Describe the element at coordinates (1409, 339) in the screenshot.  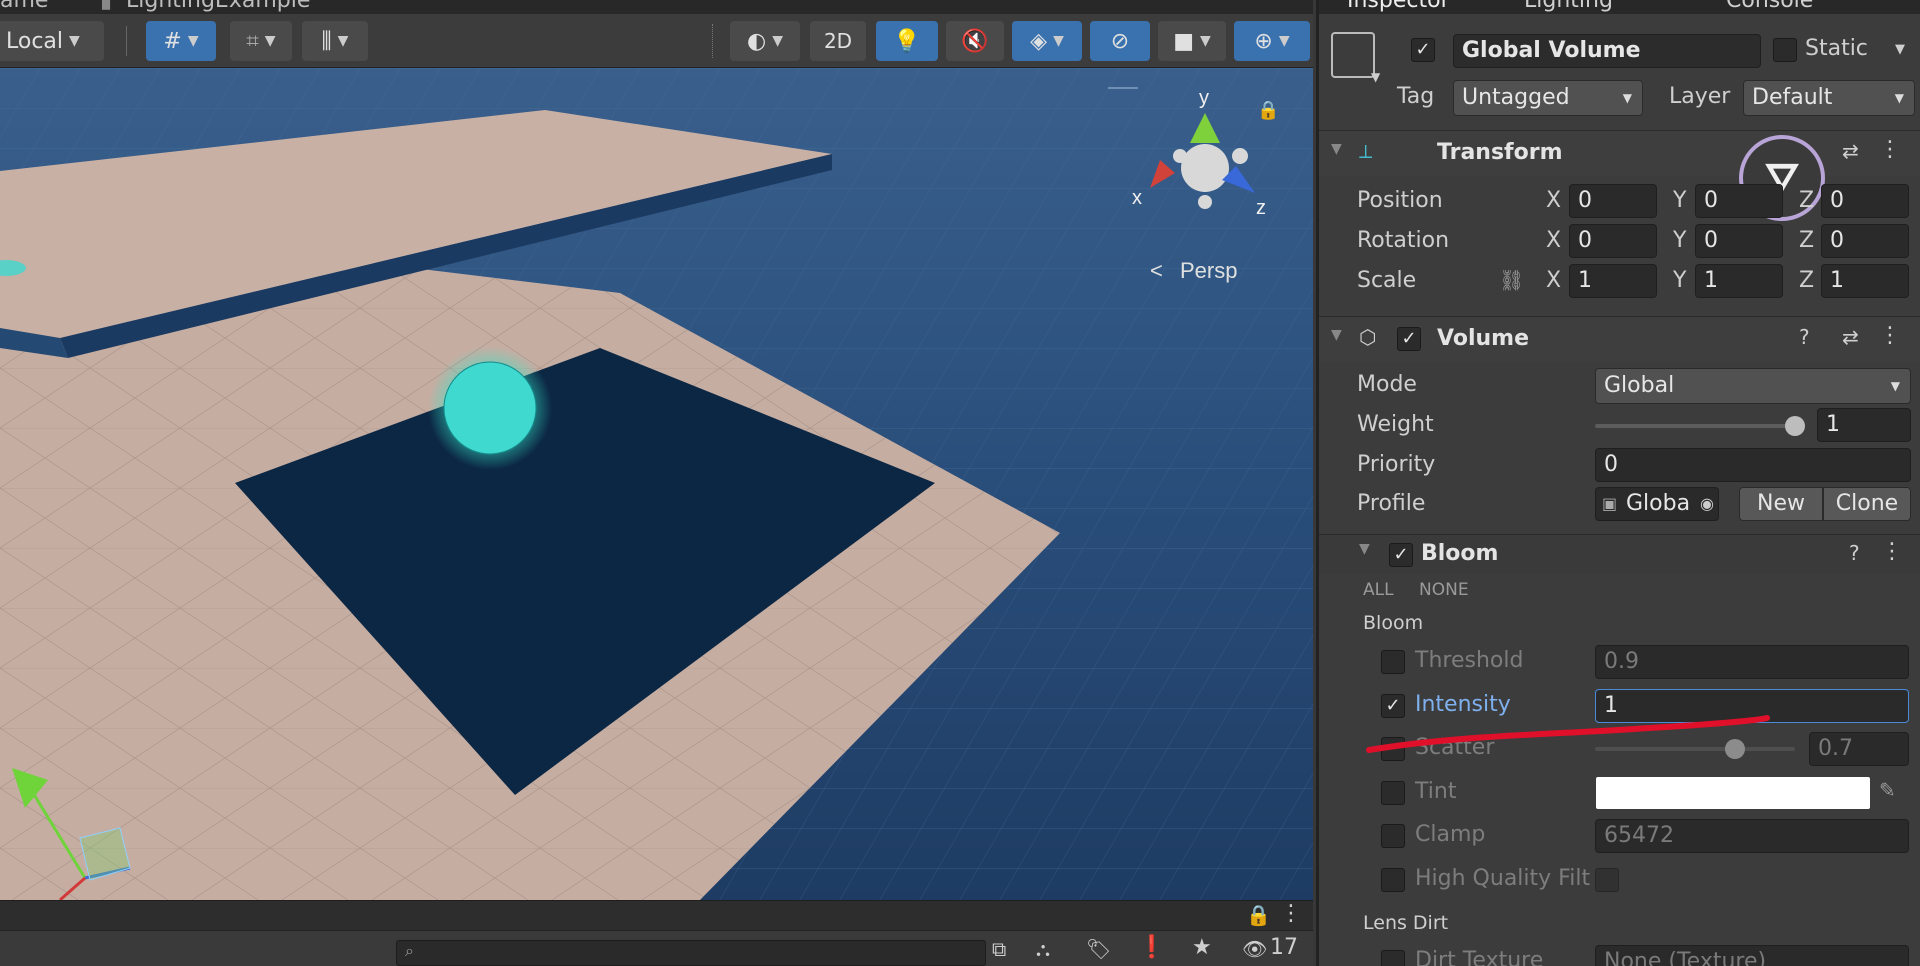
I see `volume-enabled-checkbox: ✓` at that location.